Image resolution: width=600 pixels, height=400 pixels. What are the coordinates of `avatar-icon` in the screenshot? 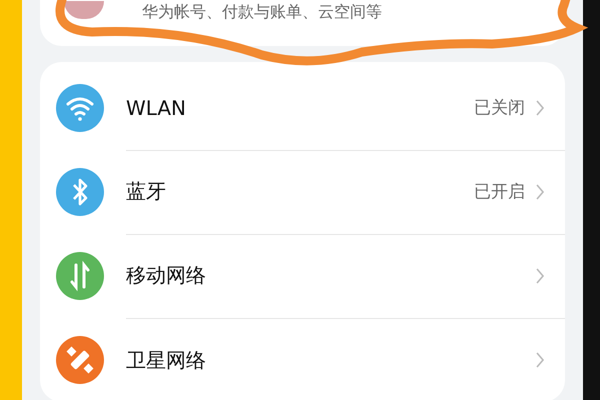 It's located at (84, 10).